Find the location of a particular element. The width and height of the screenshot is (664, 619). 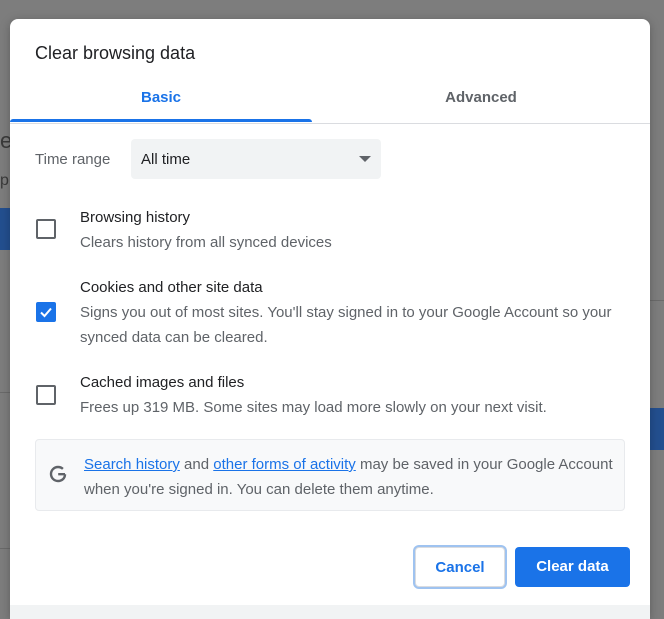

time-range-value: All time is located at coordinates (166, 159).